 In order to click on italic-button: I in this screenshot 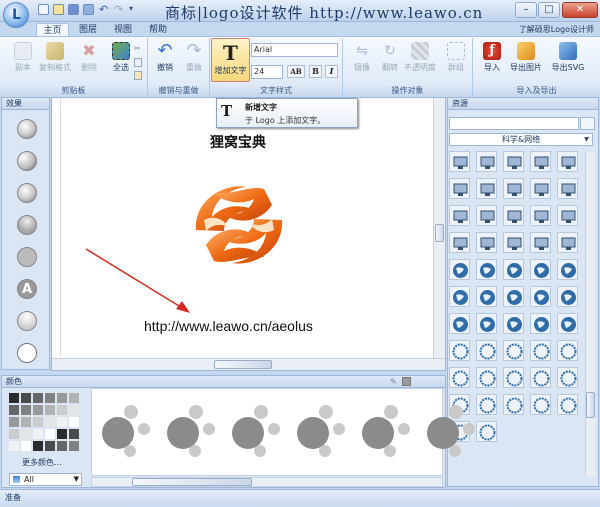, I will do `click(331, 71)`.